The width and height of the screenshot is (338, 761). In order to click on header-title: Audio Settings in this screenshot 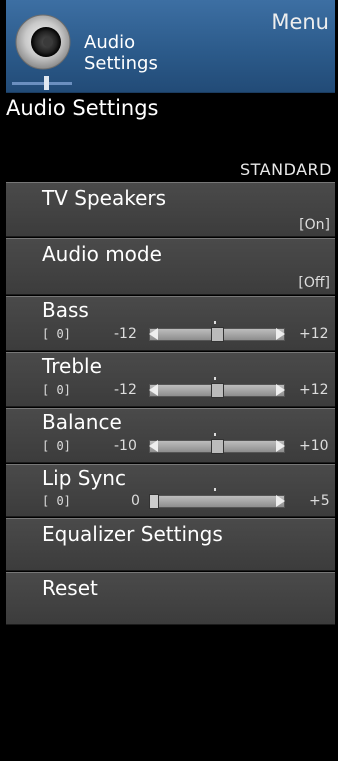, I will do `click(121, 53)`.